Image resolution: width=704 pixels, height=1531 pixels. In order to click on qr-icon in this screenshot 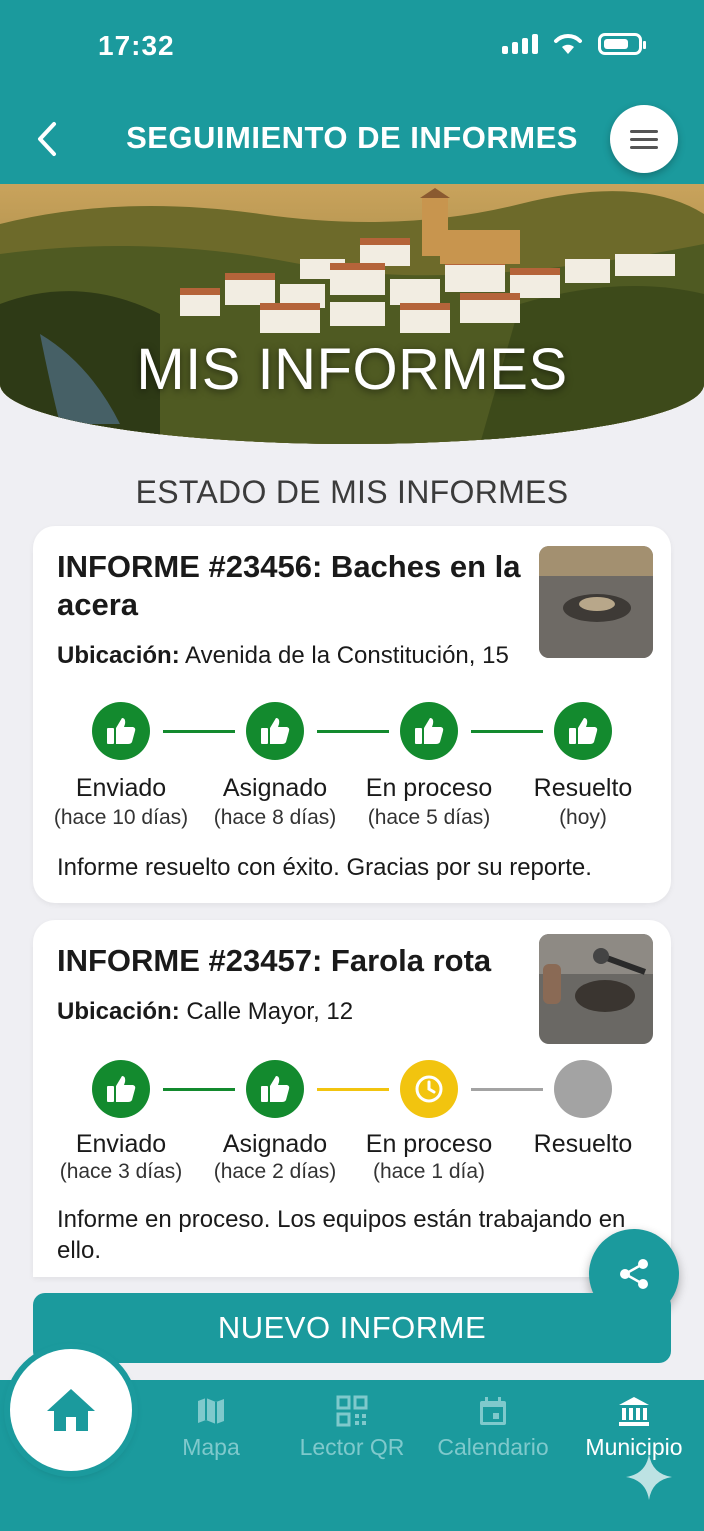, I will do `click(352, 1411)`.